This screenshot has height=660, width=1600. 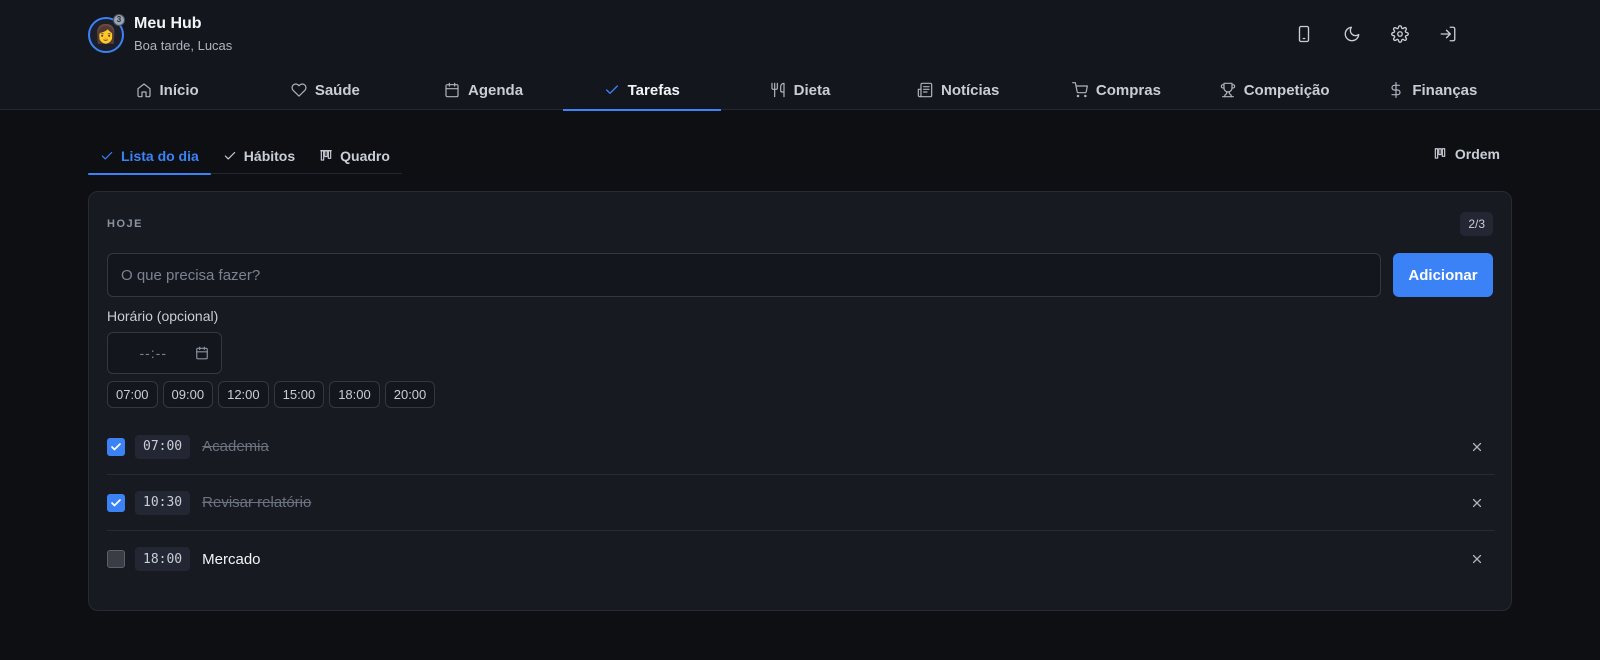 I want to click on section-label: HOJE, so click(x=125, y=224).